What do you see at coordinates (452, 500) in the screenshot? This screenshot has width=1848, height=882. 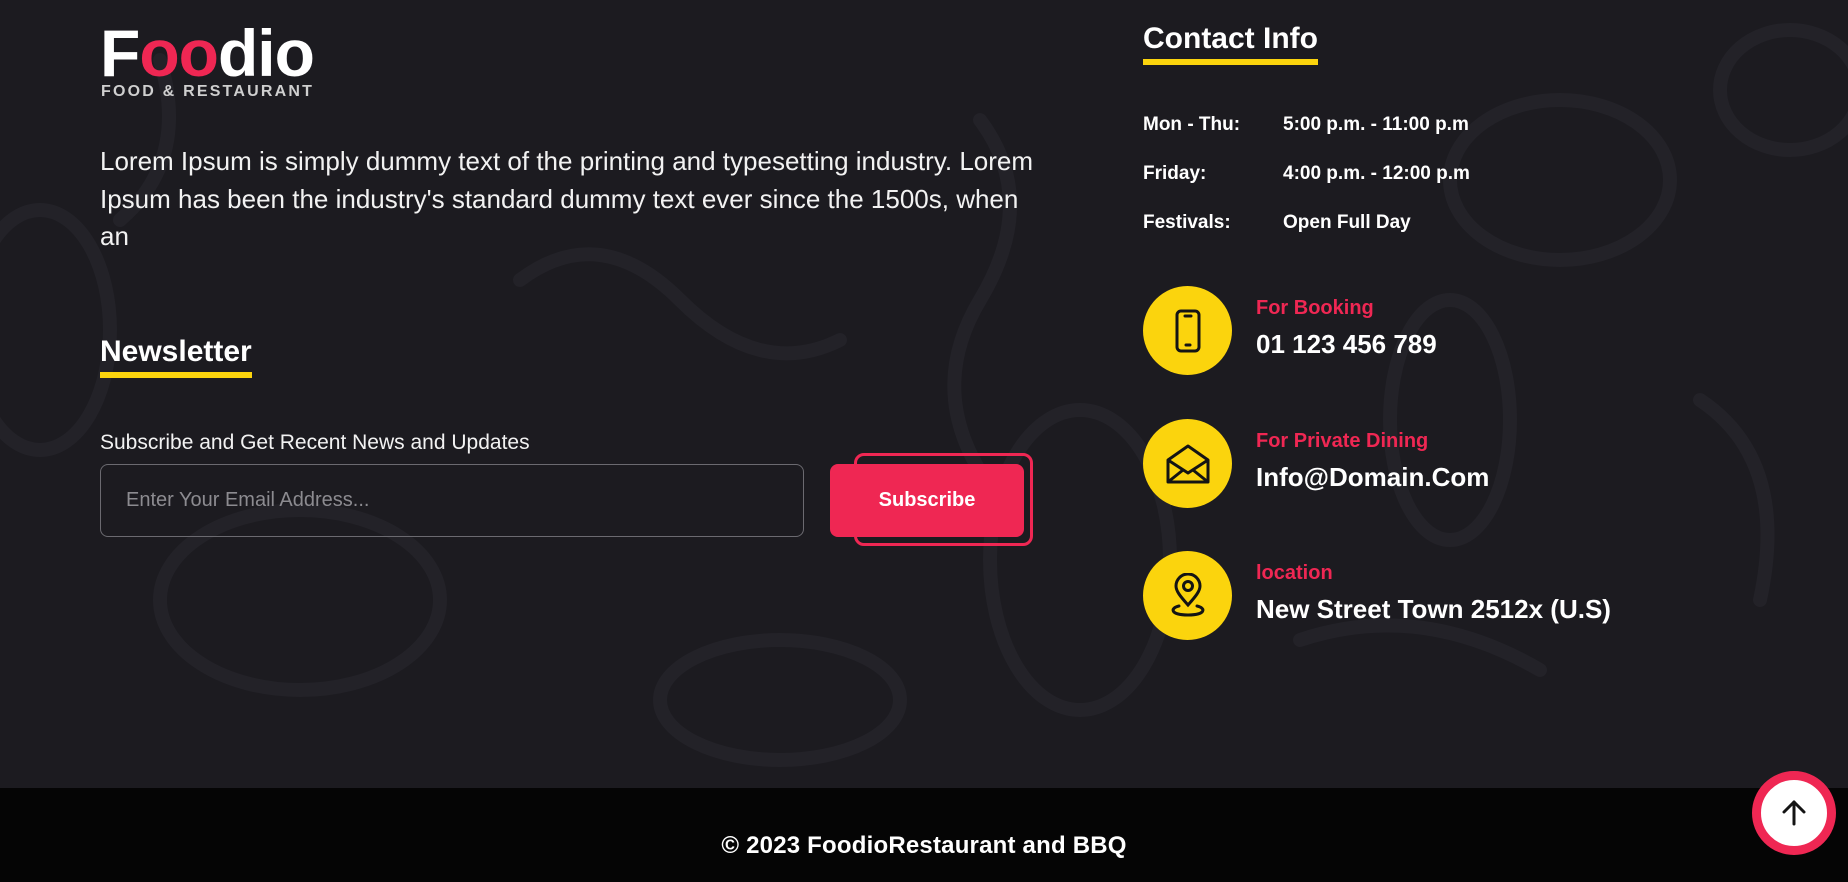 I see `email-input` at bounding box center [452, 500].